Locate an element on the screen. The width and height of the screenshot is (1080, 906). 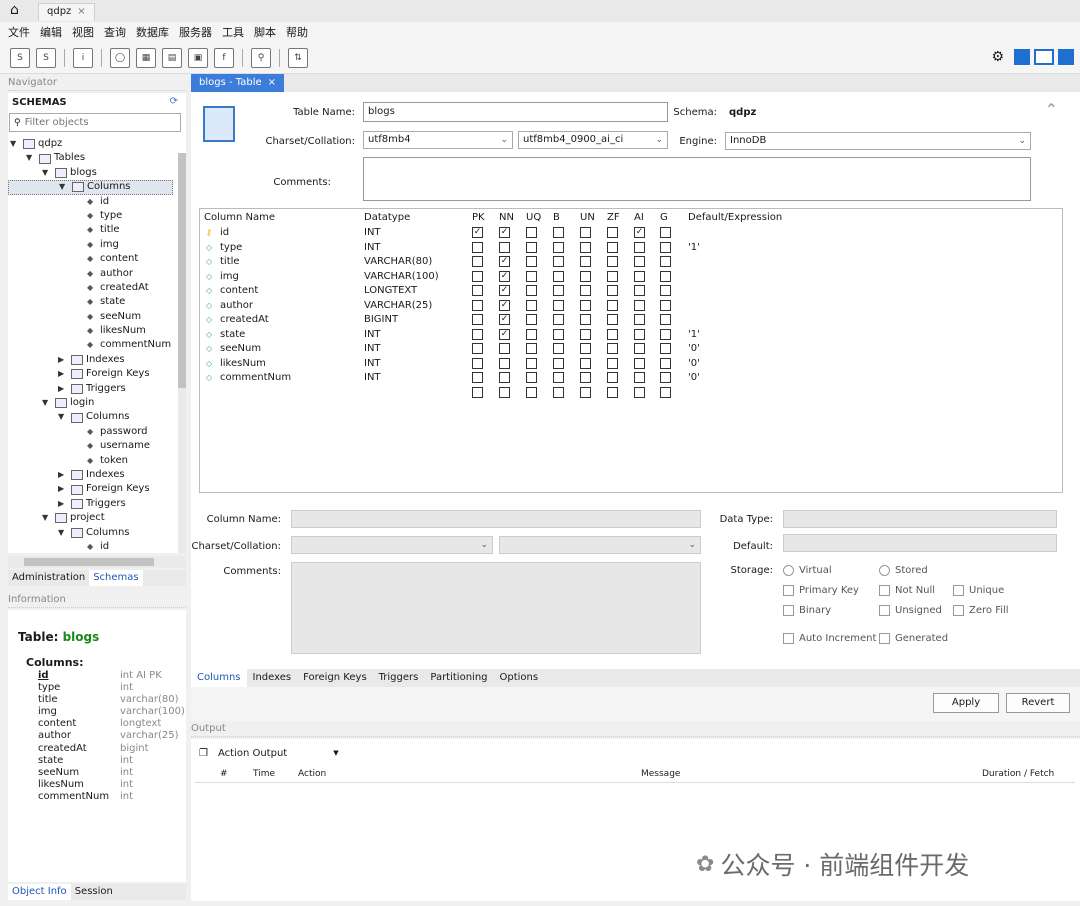
zero-fill-checkbox is located at coordinates (958, 610).